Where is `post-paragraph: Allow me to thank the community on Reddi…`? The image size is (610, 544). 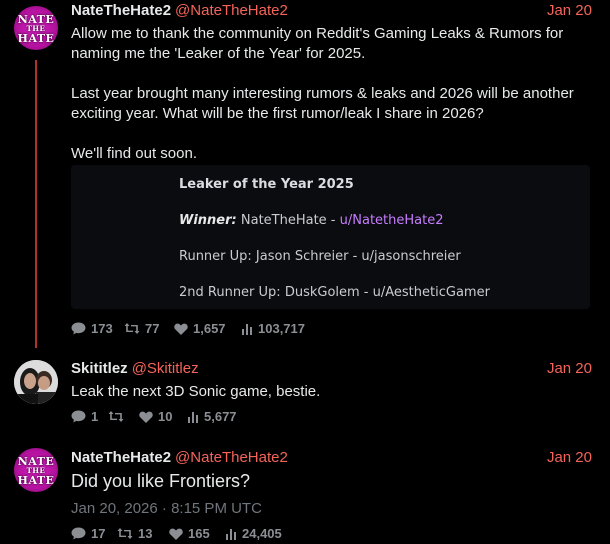
post-paragraph: Allow me to thank the community on Reddi… is located at coordinates (317, 43).